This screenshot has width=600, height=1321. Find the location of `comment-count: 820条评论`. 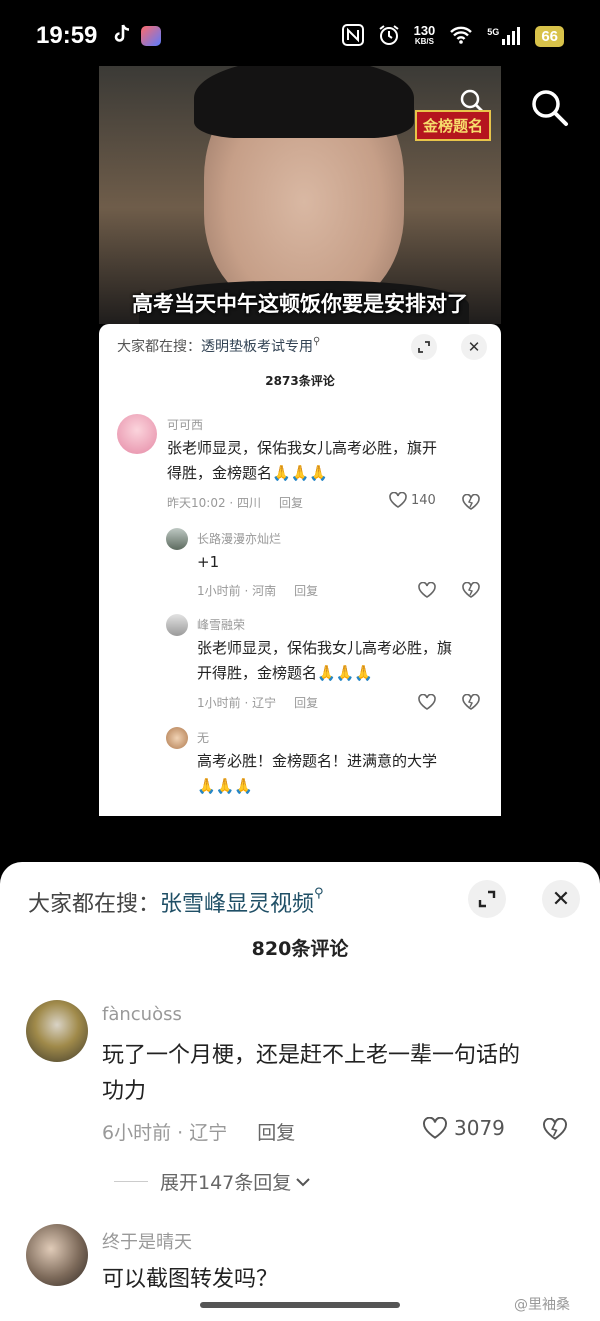

comment-count: 820条评论 is located at coordinates (300, 949).